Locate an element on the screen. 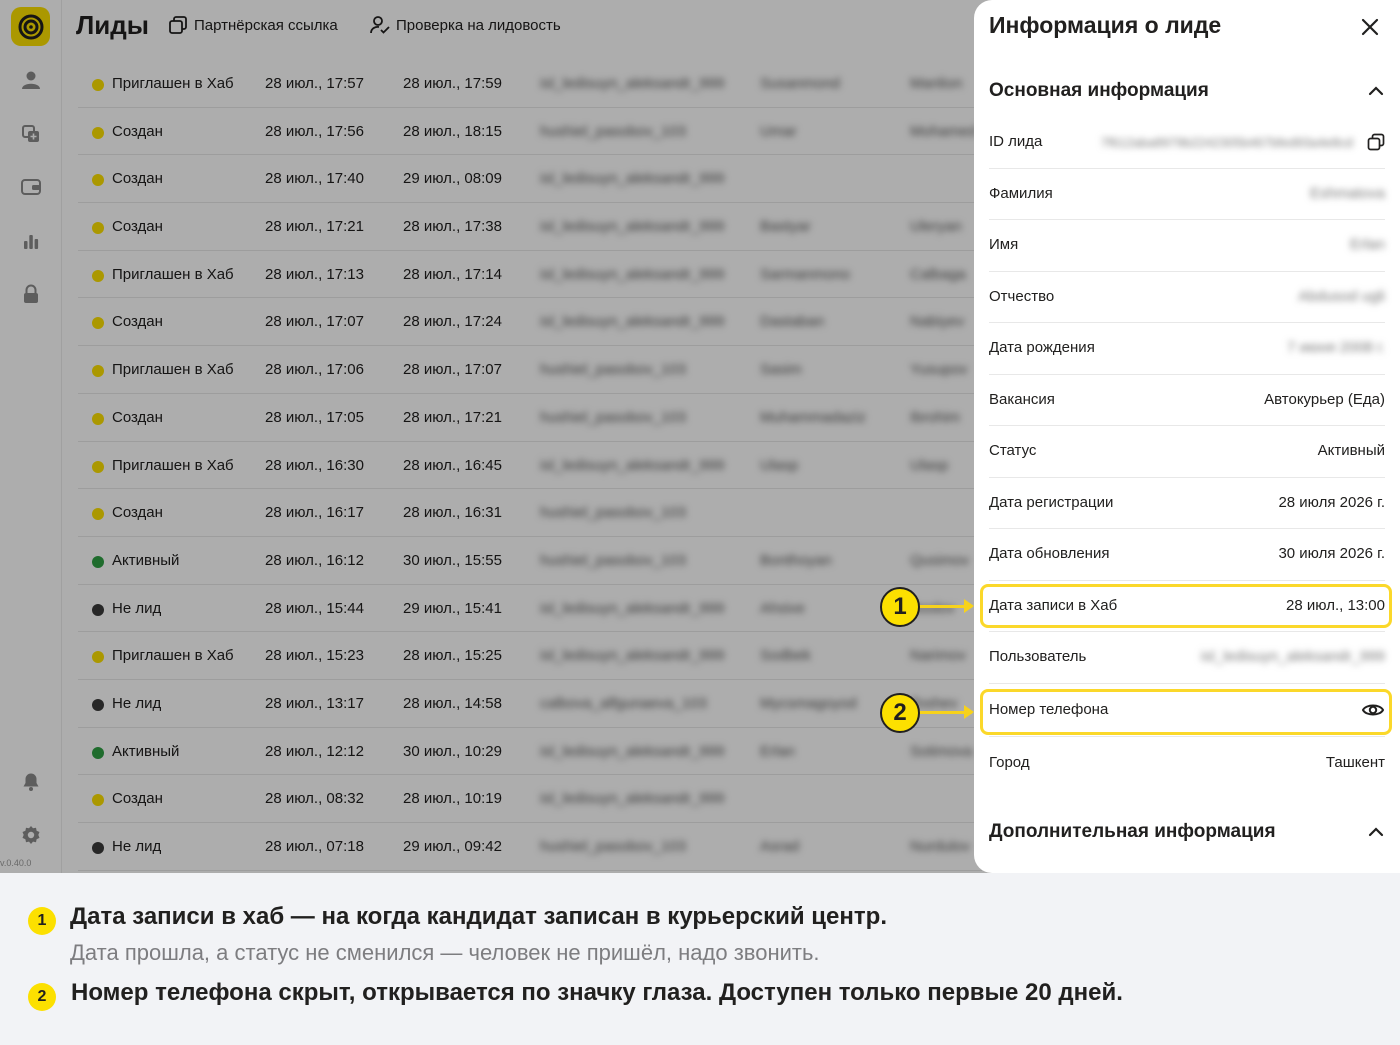  field-registration-date: Дата регистрации 28 июля 2026 г. is located at coordinates (1187, 503).